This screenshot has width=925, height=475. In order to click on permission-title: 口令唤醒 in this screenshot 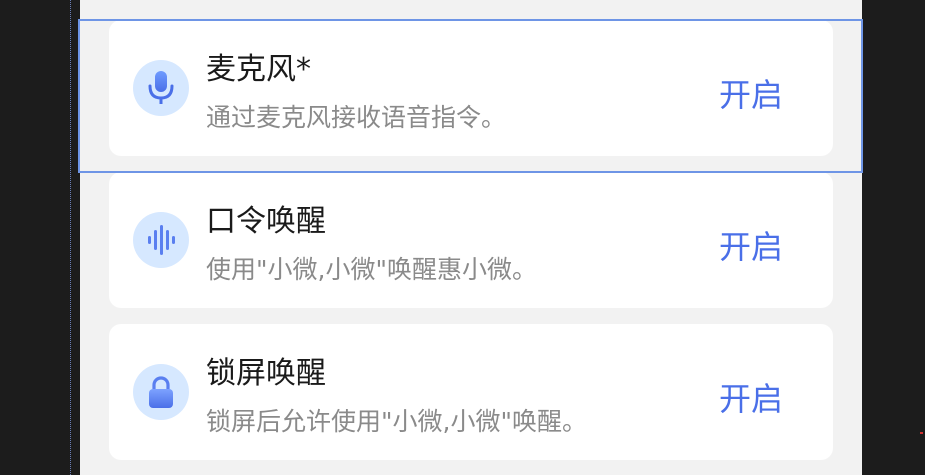, I will do `click(266, 221)`.